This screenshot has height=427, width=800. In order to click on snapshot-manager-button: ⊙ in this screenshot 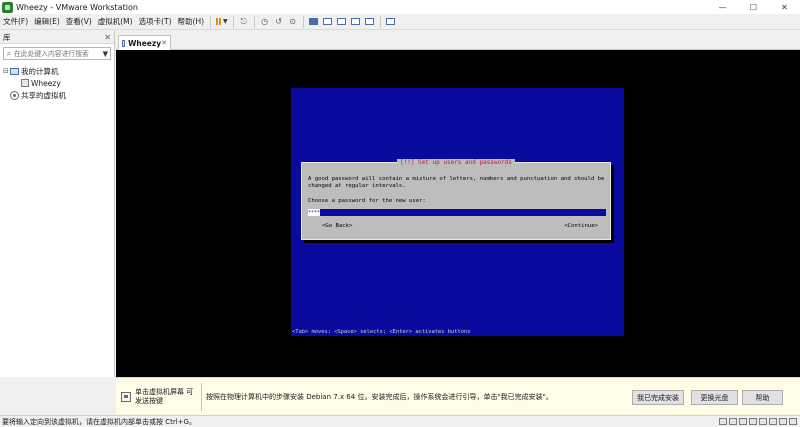, I will do `click(293, 22)`.